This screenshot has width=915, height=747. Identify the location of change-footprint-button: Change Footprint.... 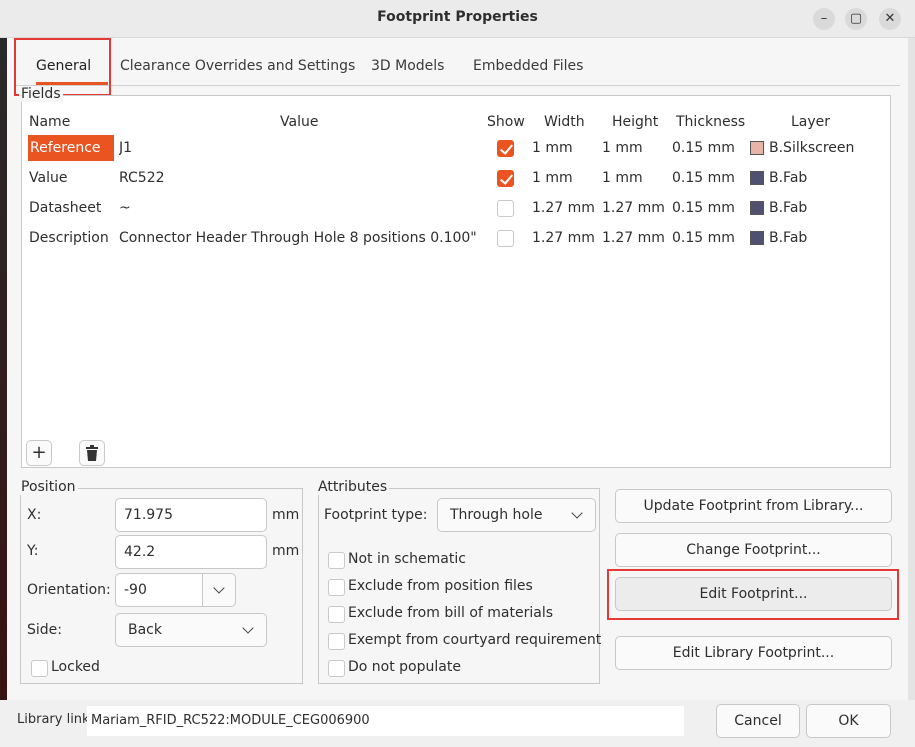
(753, 550).